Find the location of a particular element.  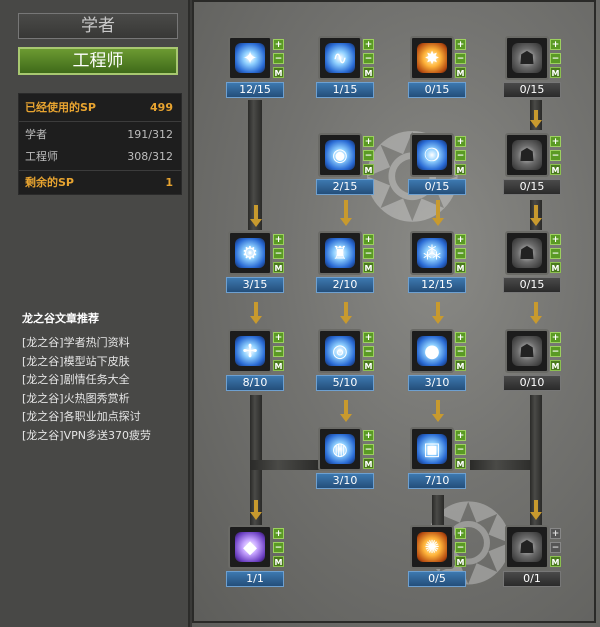

skill-node: ⁂ + − M 12/15 is located at coordinates (438, 262).